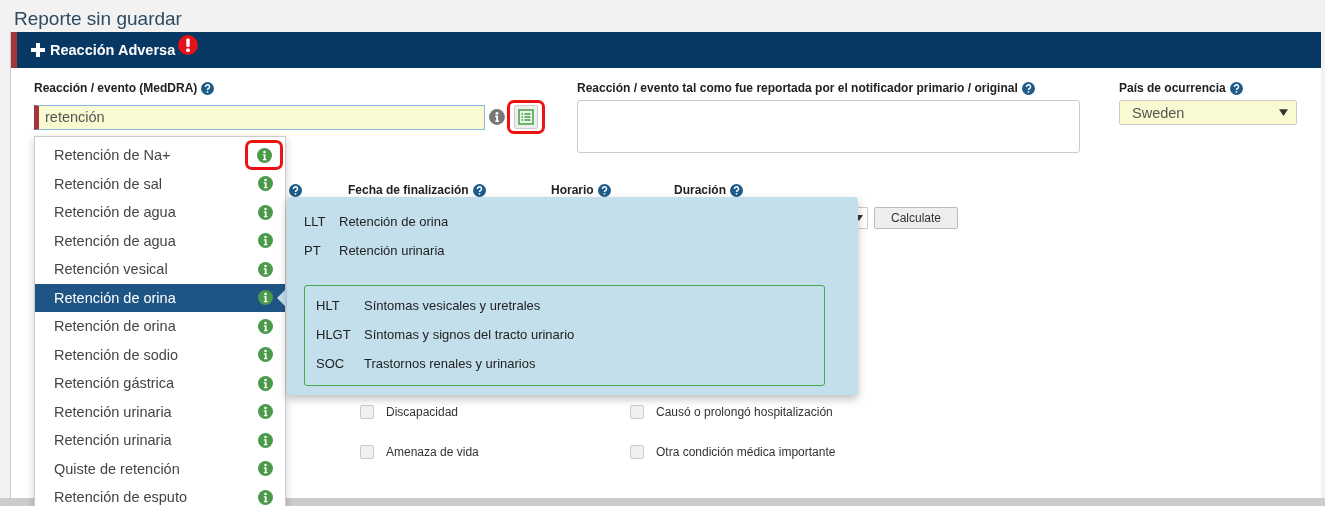  What do you see at coordinates (98, 19) in the screenshot?
I see `page-title: Reporte sin guardar` at bounding box center [98, 19].